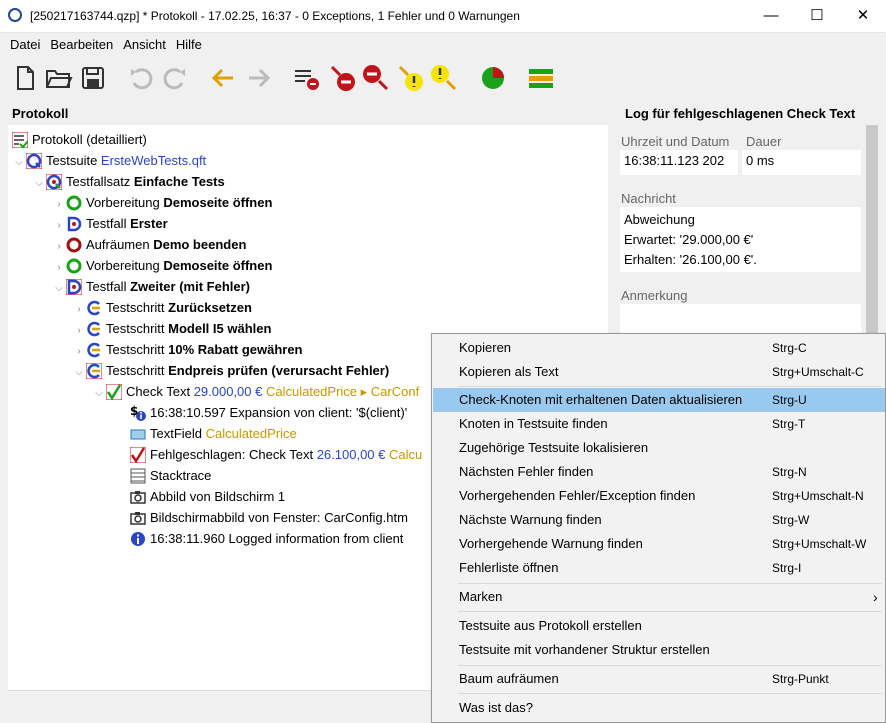 The image size is (886, 723). I want to click on tree-row-testcase: › Testfall Erster, so click(109, 224).